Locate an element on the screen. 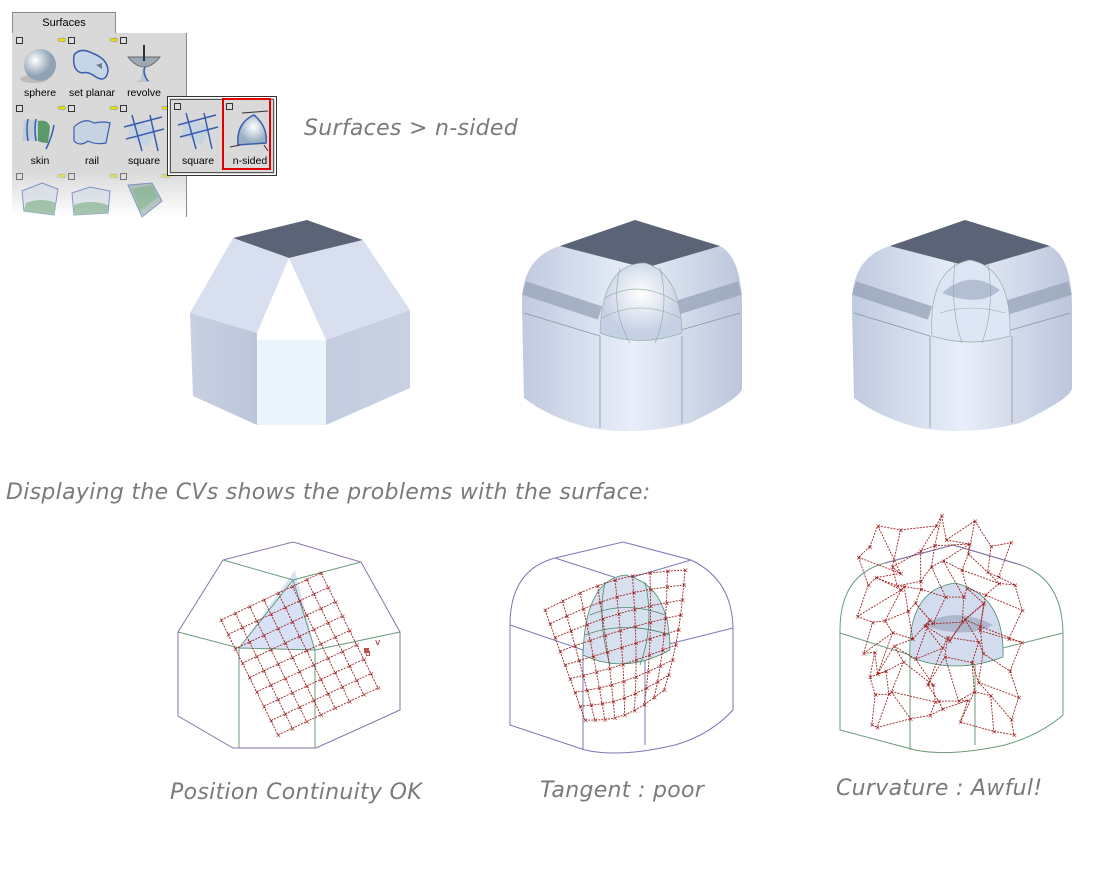  popup-tool-square: square is located at coordinates (198, 134).